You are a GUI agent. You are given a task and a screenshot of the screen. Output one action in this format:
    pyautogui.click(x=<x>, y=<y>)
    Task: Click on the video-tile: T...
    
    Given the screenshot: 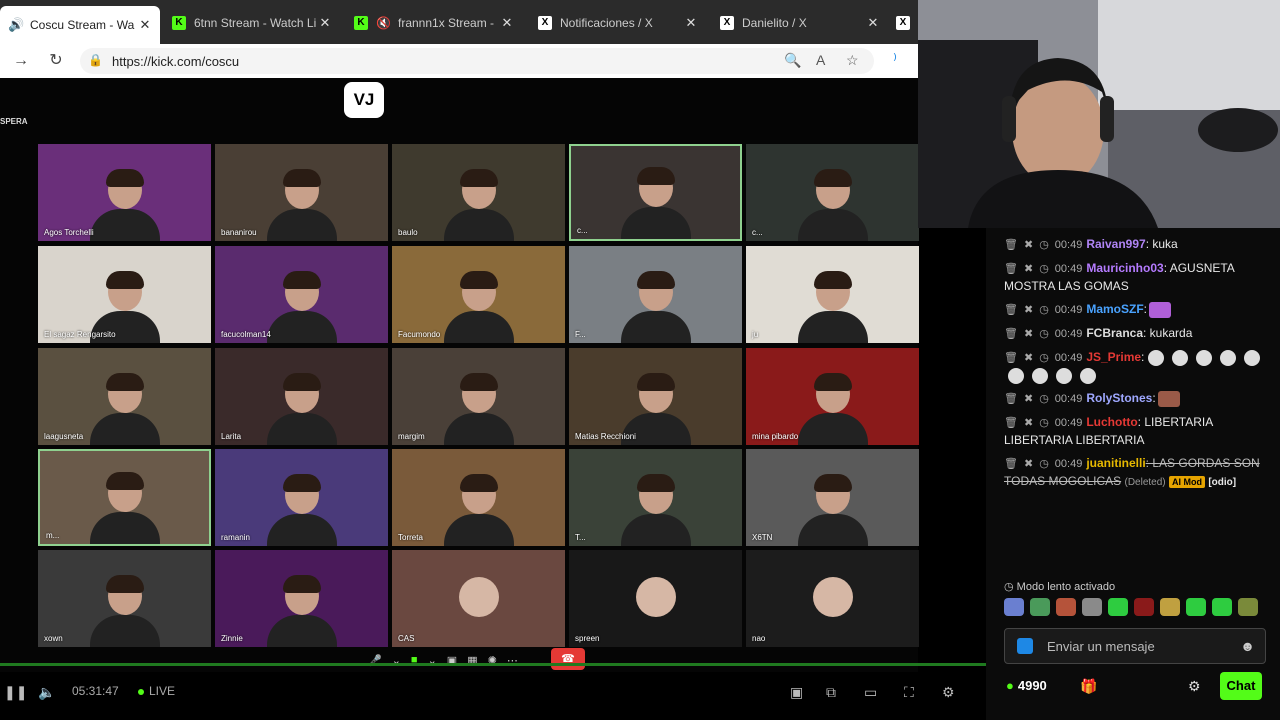 What is the action you would take?
    pyautogui.click(x=655, y=497)
    